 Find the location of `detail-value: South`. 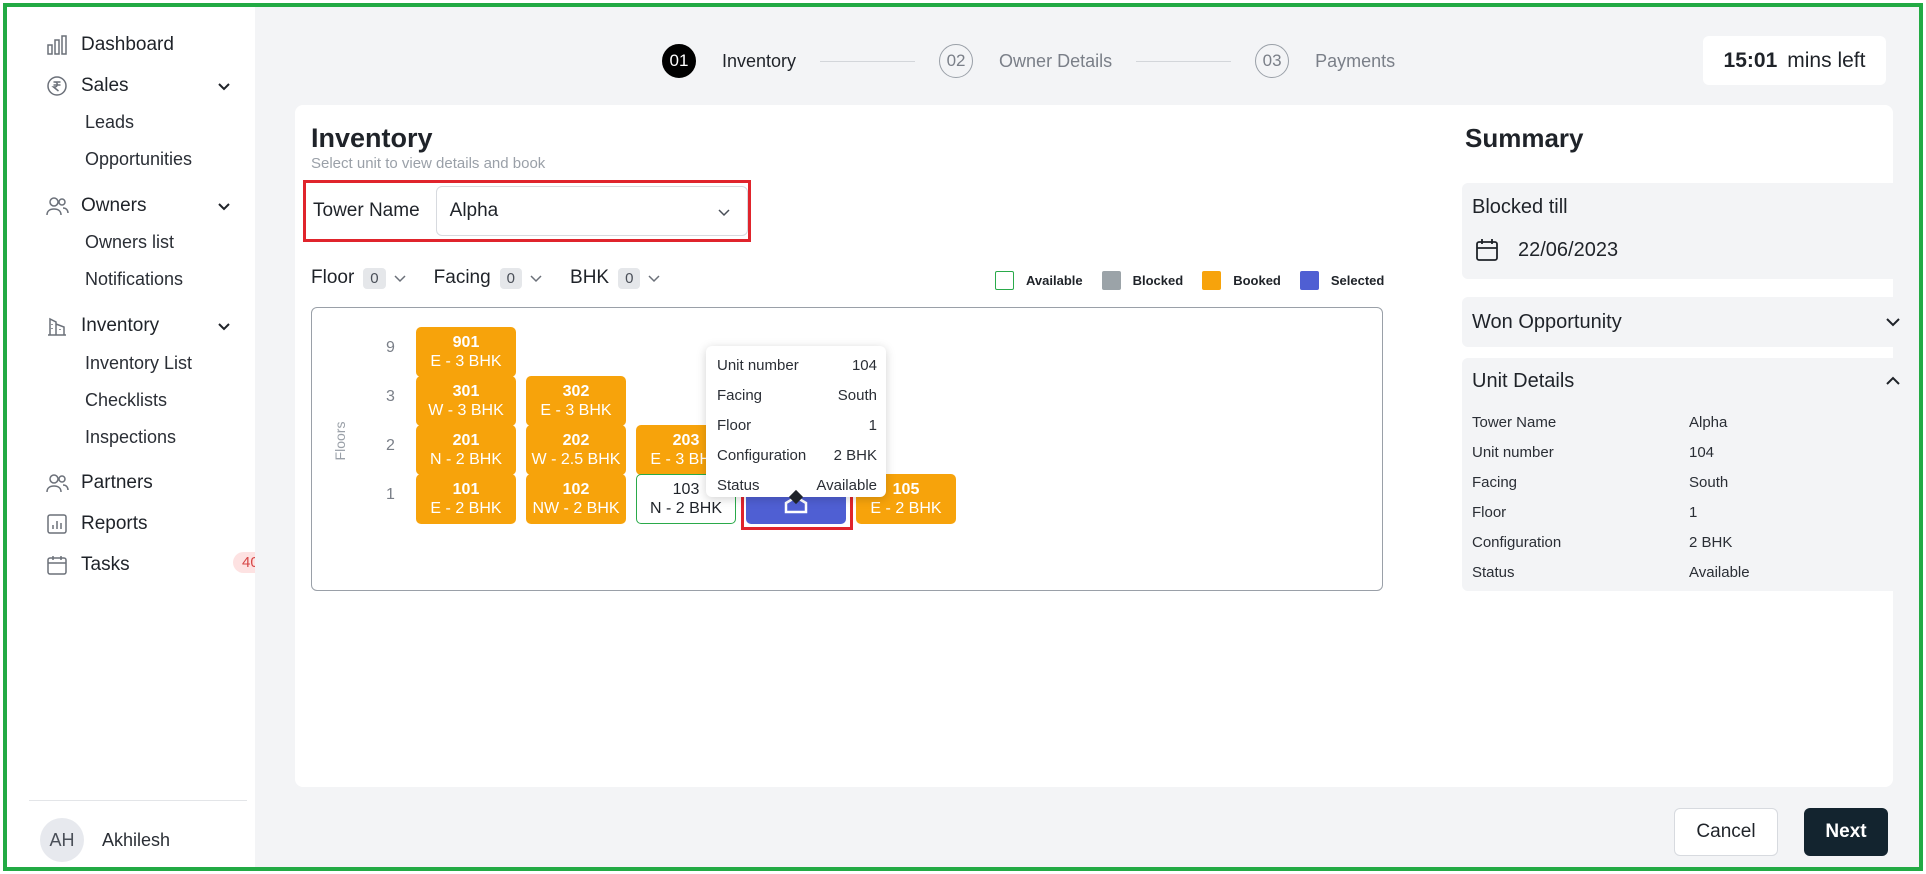

detail-value: South is located at coordinates (1709, 482).